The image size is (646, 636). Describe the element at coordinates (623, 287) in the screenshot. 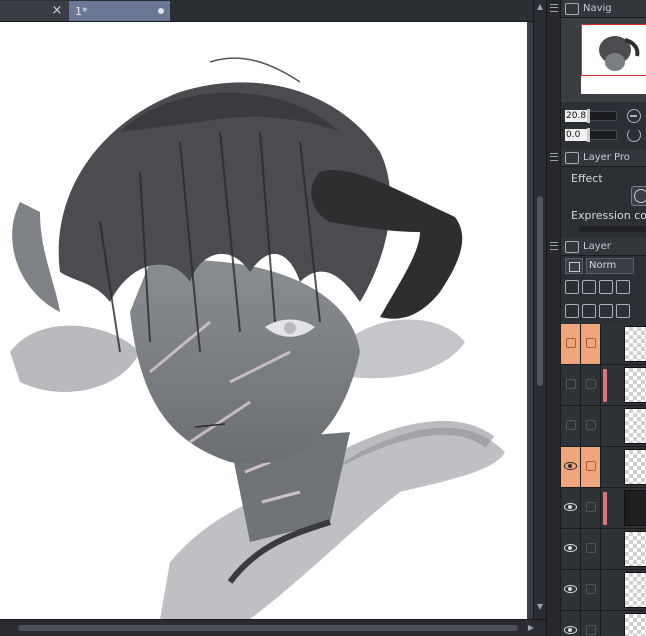

I see `lock-icon` at that location.